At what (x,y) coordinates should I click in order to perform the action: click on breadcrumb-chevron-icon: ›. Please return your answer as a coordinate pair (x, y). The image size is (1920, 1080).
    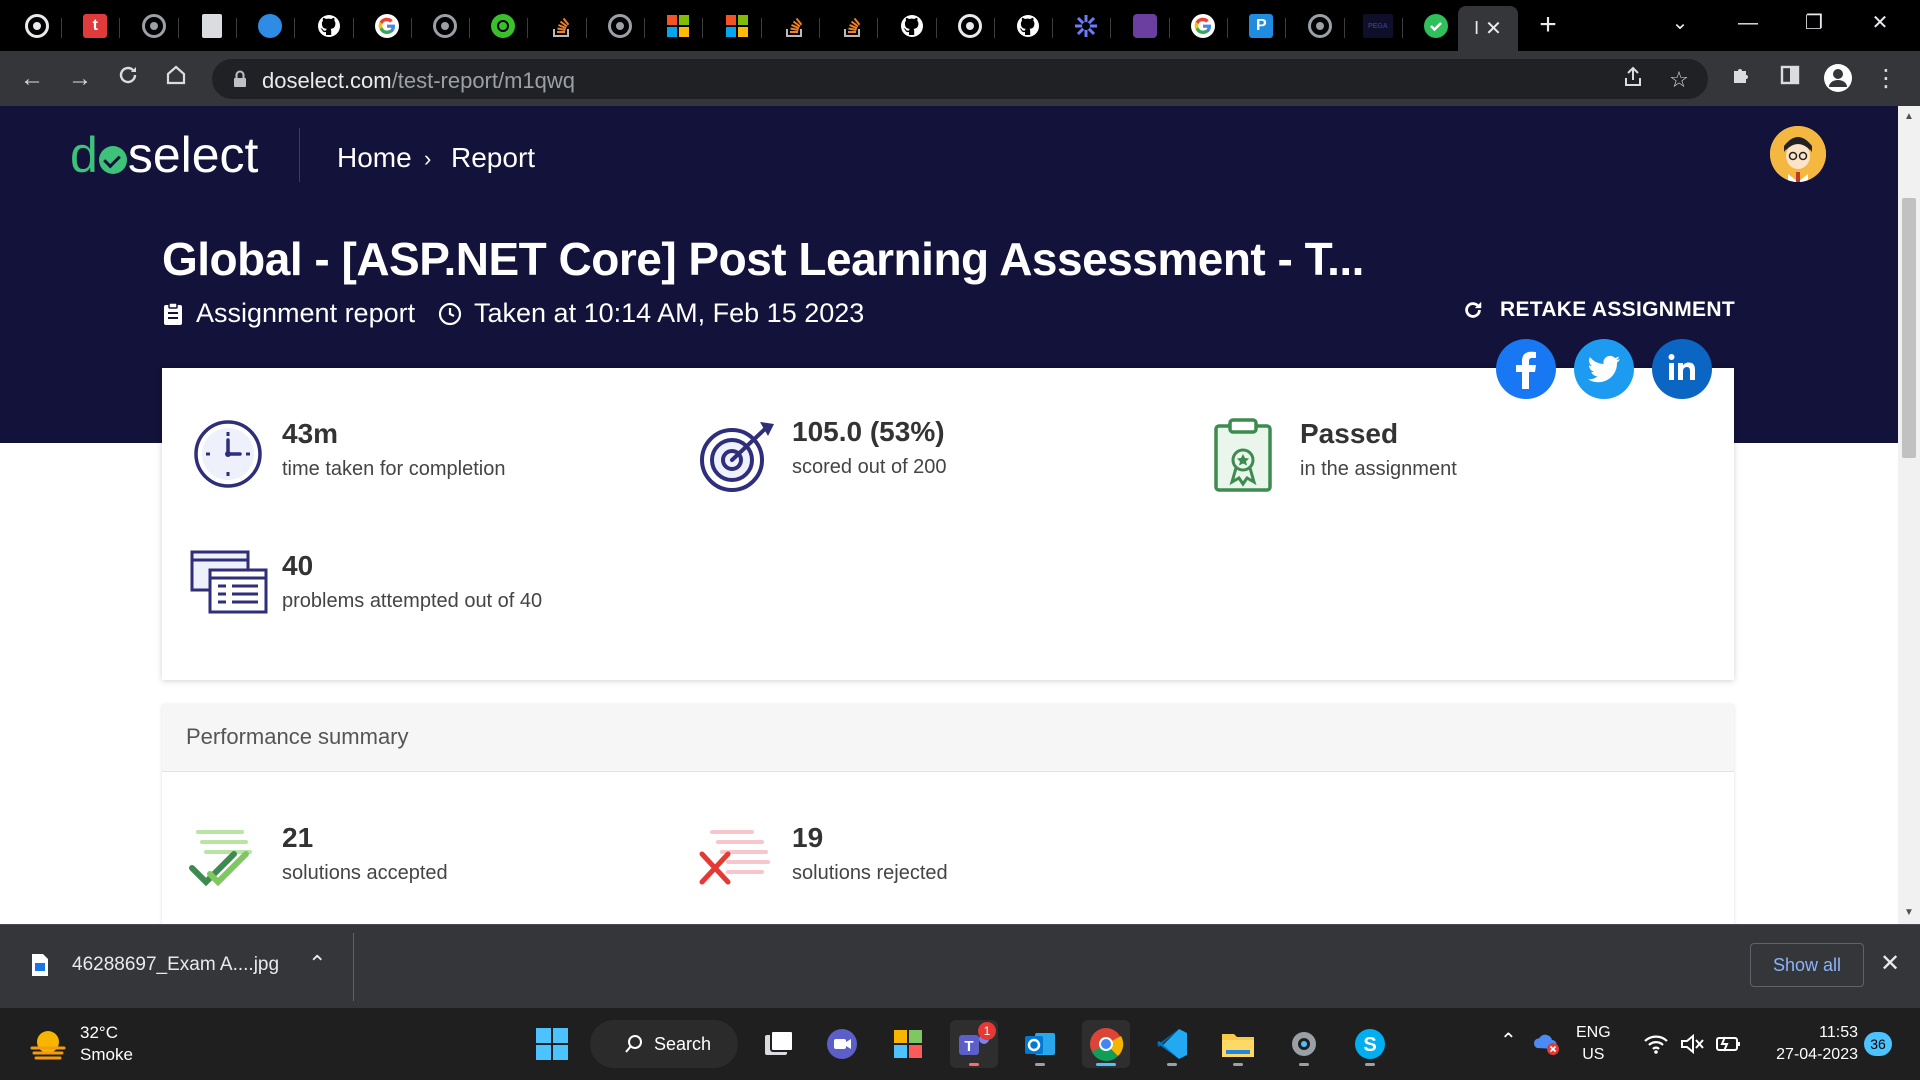
    Looking at the image, I should click on (428, 158).